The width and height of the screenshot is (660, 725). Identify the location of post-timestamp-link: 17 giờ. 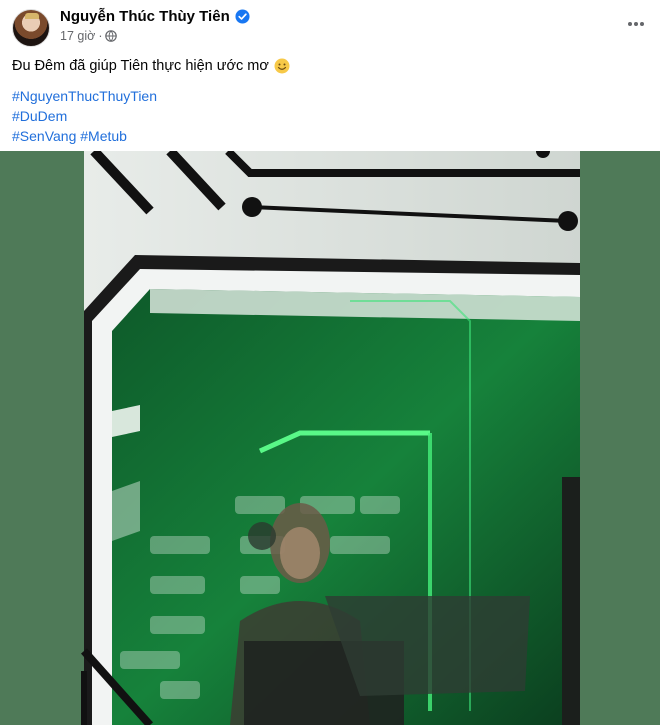
(77, 36).